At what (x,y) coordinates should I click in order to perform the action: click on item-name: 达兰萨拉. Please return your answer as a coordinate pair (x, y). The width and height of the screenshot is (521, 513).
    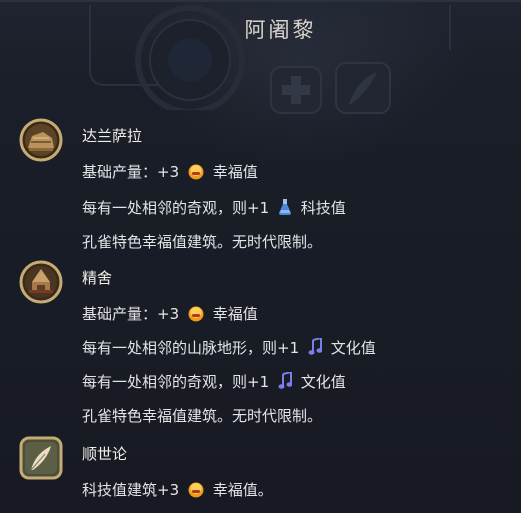
    Looking at the image, I should click on (112, 136).